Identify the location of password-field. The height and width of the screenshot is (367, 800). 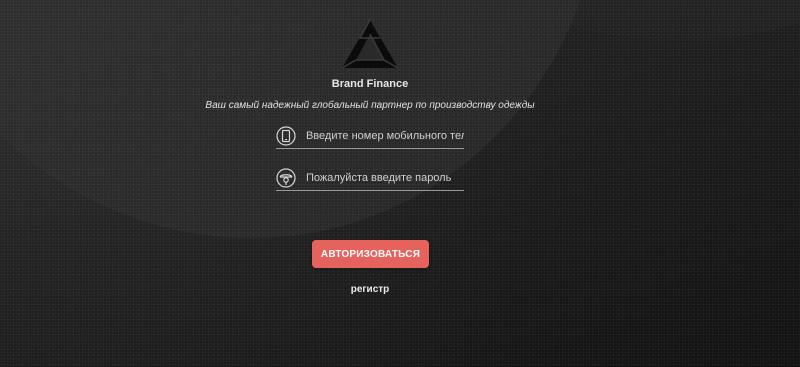
(370, 178).